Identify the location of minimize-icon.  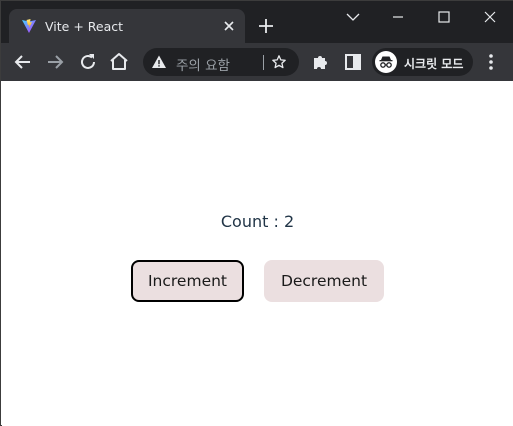
(398, 17).